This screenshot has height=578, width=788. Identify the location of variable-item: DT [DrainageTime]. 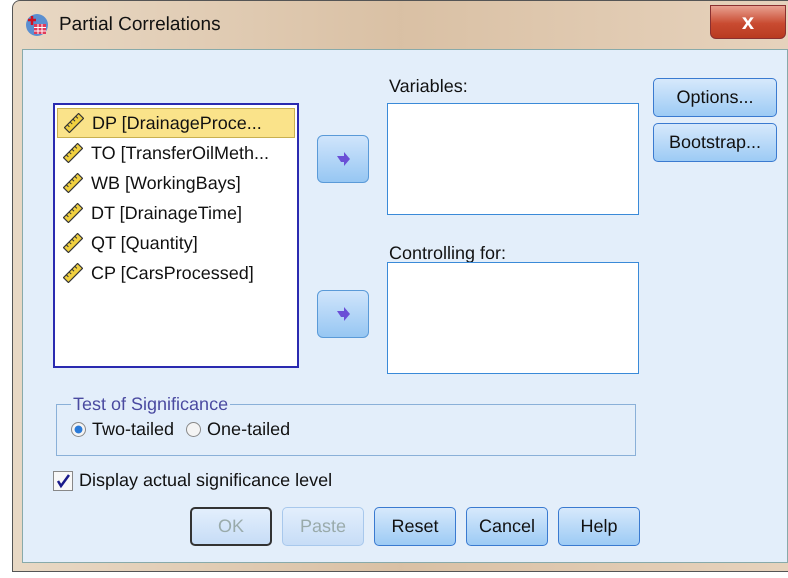
(176, 213).